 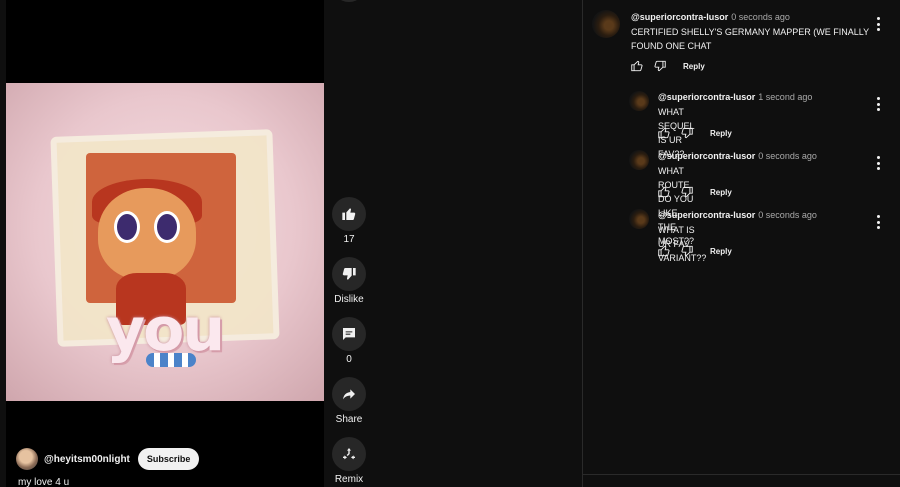 What do you see at coordinates (171, 360) in the screenshot?
I see `thumbnail-decoration` at bounding box center [171, 360].